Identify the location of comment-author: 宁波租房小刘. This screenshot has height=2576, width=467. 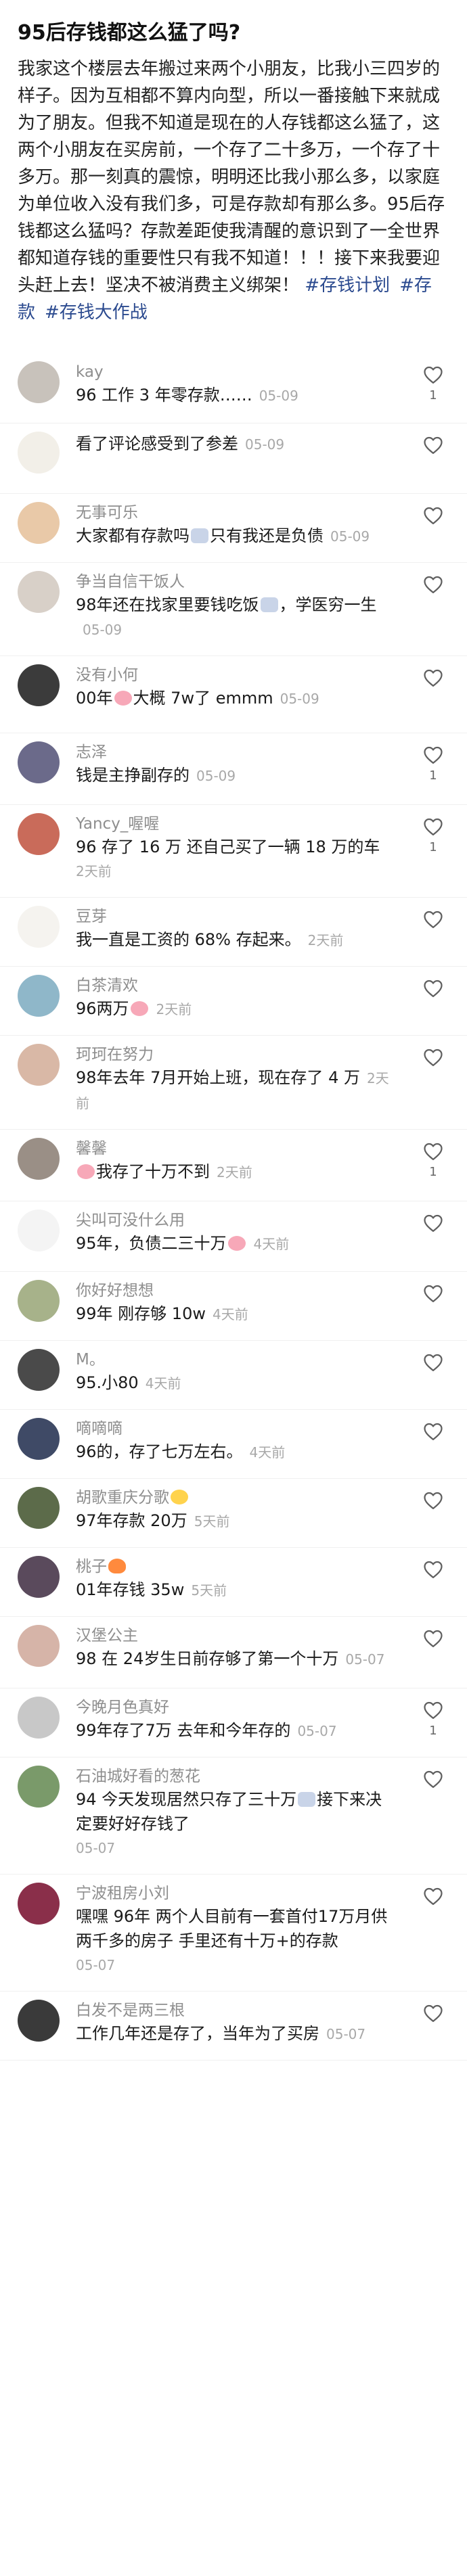
(235, 1893).